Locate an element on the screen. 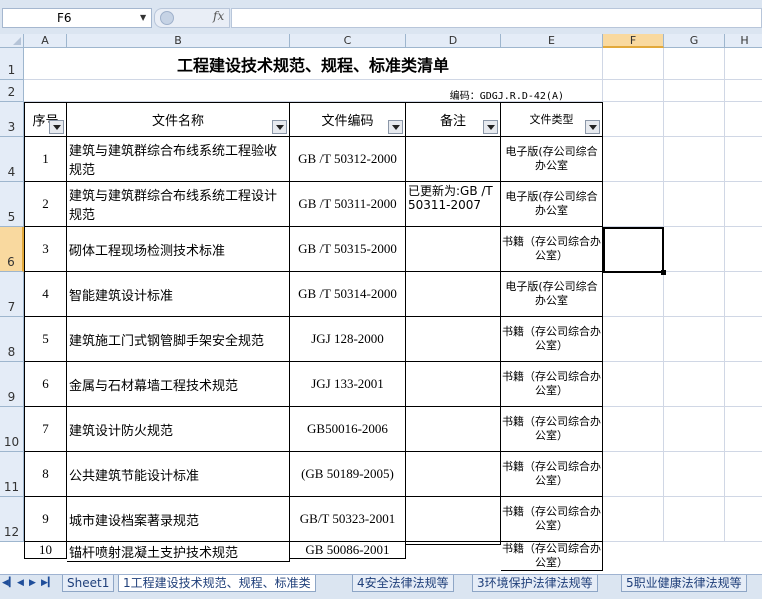 Image resolution: width=762 pixels, height=599 pixels. row-header-11: 11 is located at coordinates (12, 474).